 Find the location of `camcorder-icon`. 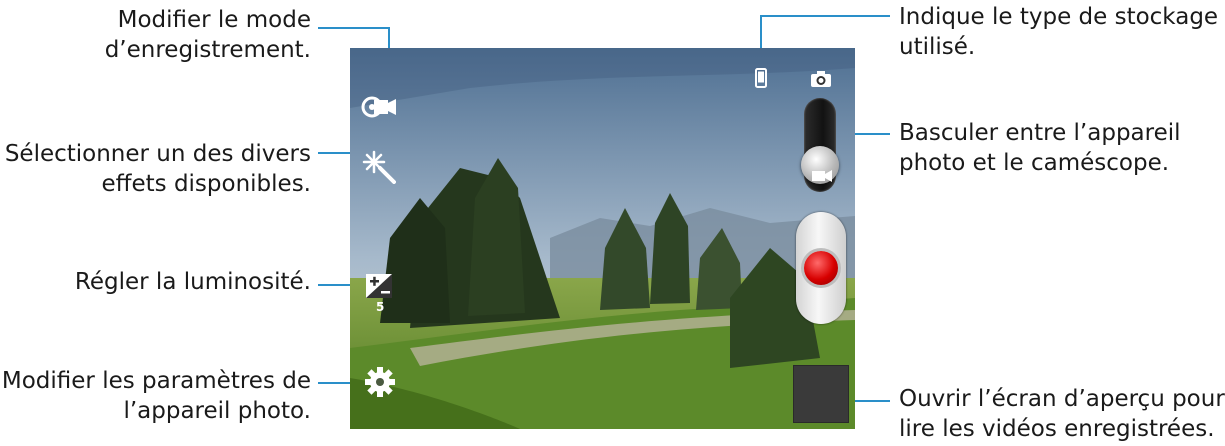

camcorder-icon is located at coordinates (822, 176).